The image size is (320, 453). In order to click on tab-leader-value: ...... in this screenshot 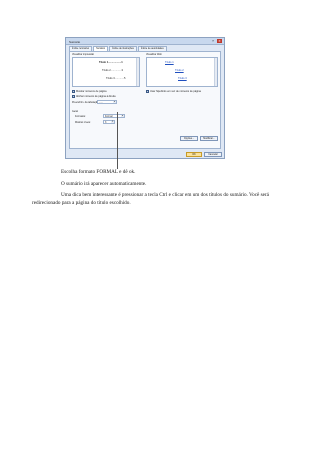, I will do `click(101, 102)`.